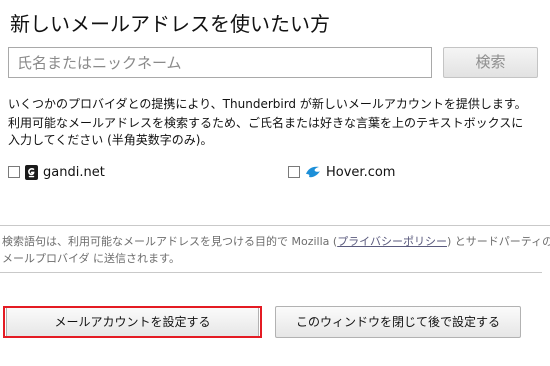 The height and width of the screenshot is (366, 550). Describe the element at coordinates (132, 322) in the screenshot. I see `setup-mail-account-button: メールアカウントを設定する` at that location.